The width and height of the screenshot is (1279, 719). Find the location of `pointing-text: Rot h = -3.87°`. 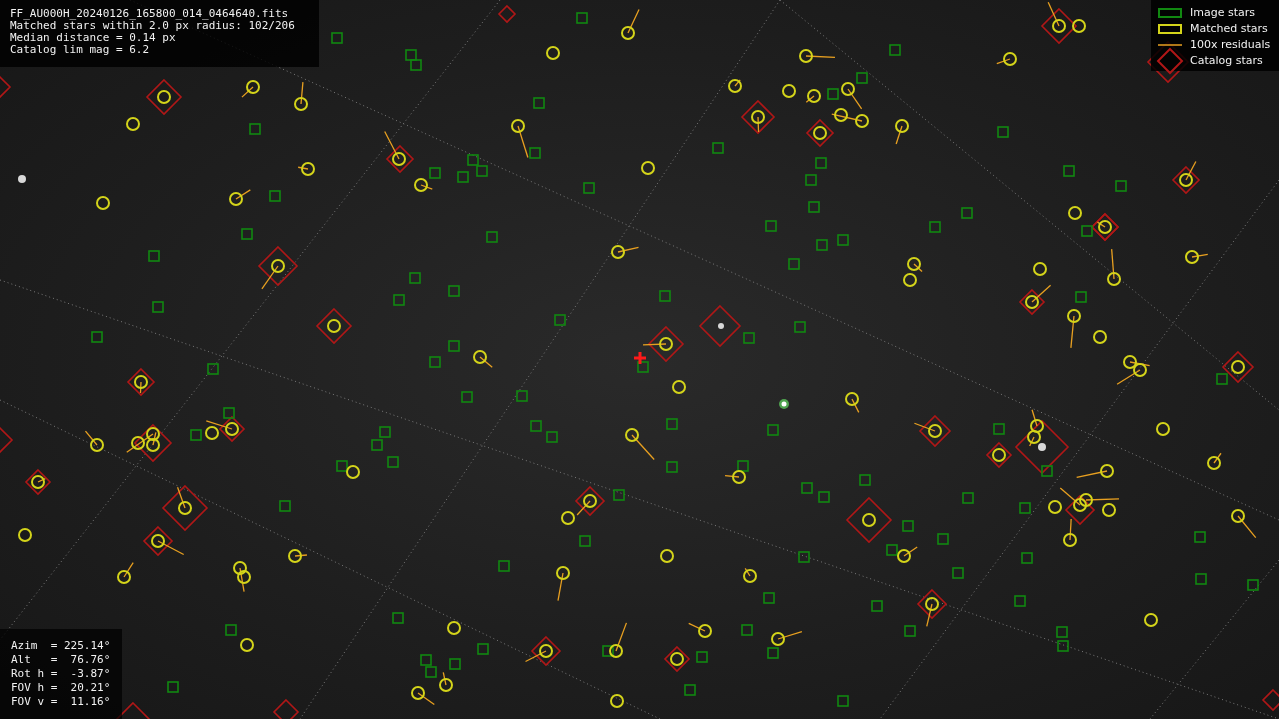

pointing-text: Rot h = -3.87° is located at coordinates (61, 674).